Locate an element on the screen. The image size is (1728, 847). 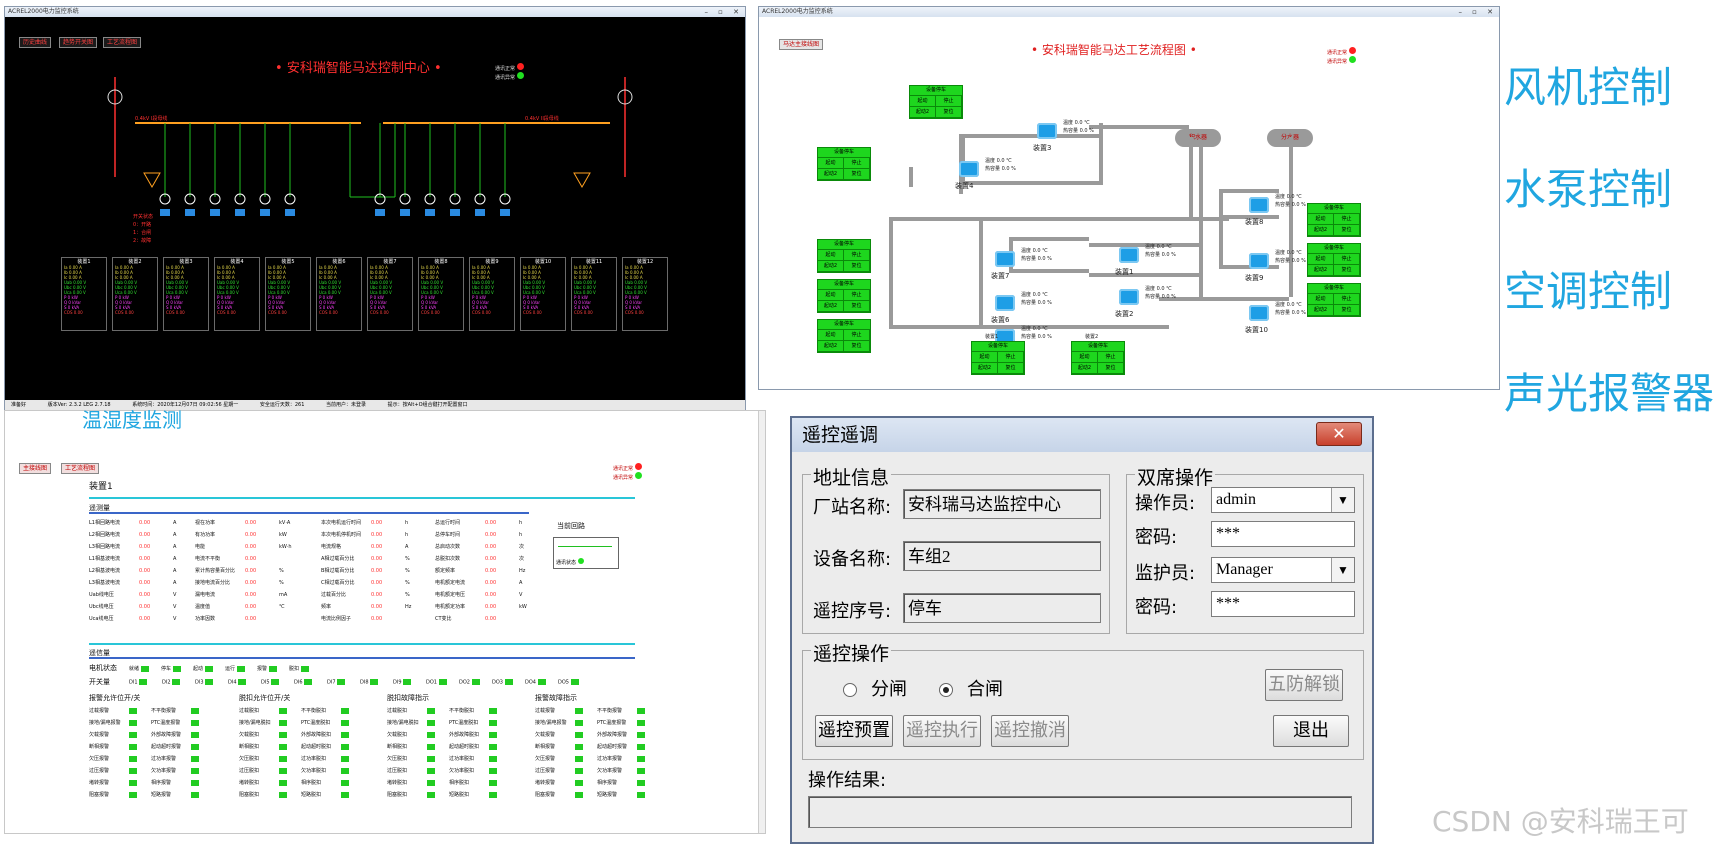
exit-button: 退出 is located at coordinates (1311, 731).